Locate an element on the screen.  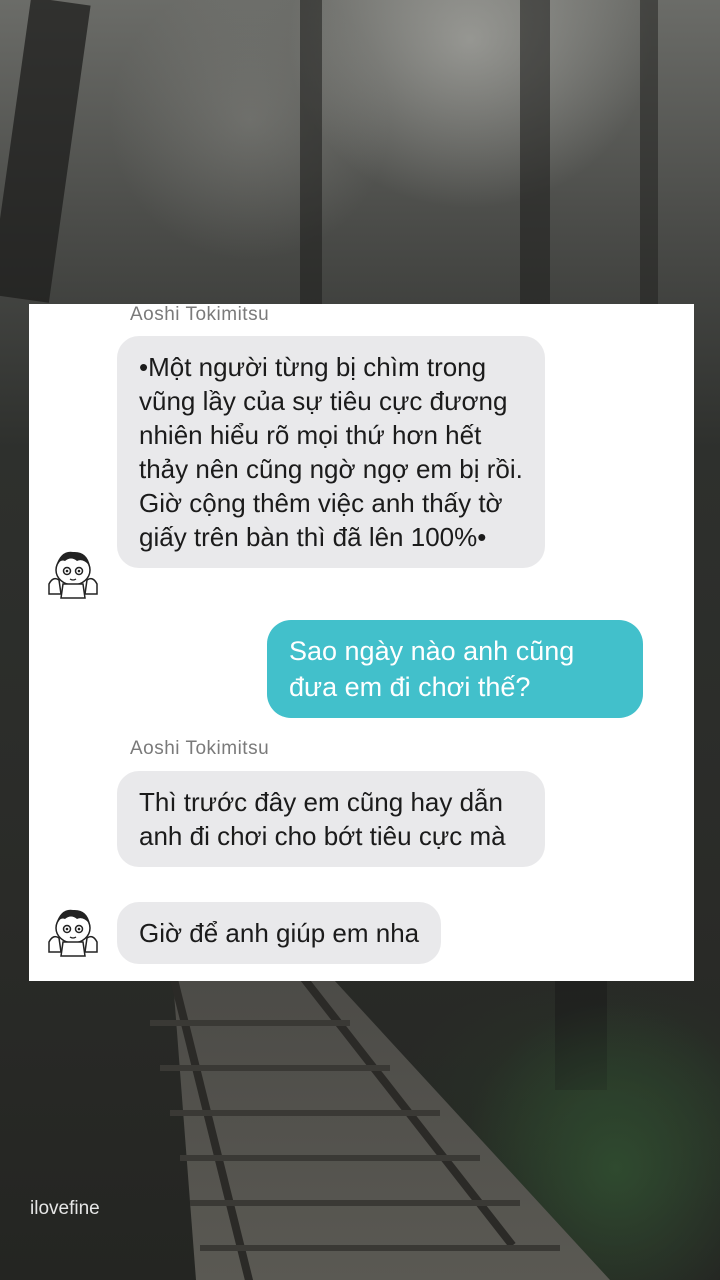
incoming-message-bubble: Giờ để anh giúp em nha is located at coordinates (279, 933).